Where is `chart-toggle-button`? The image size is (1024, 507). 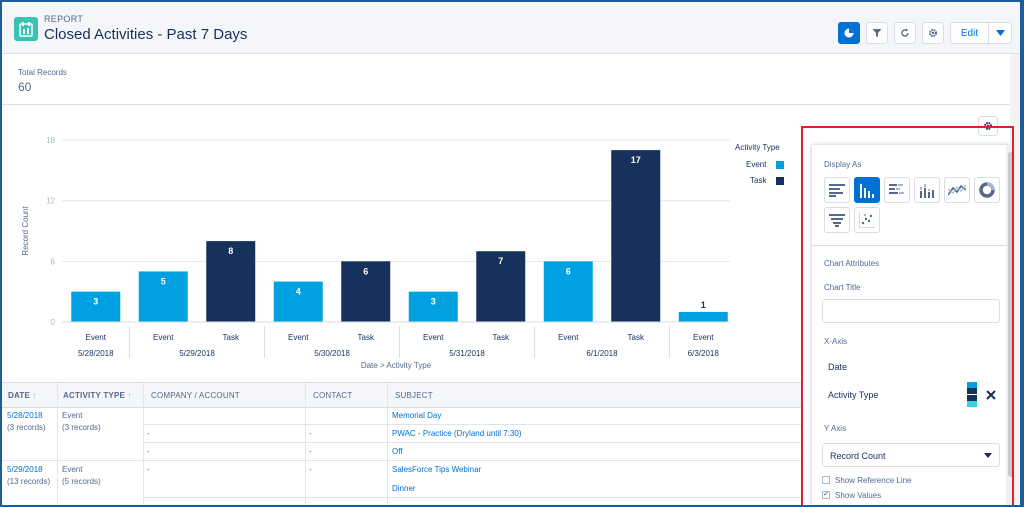
chart-toggle-button is located at coordinates (849, 33).